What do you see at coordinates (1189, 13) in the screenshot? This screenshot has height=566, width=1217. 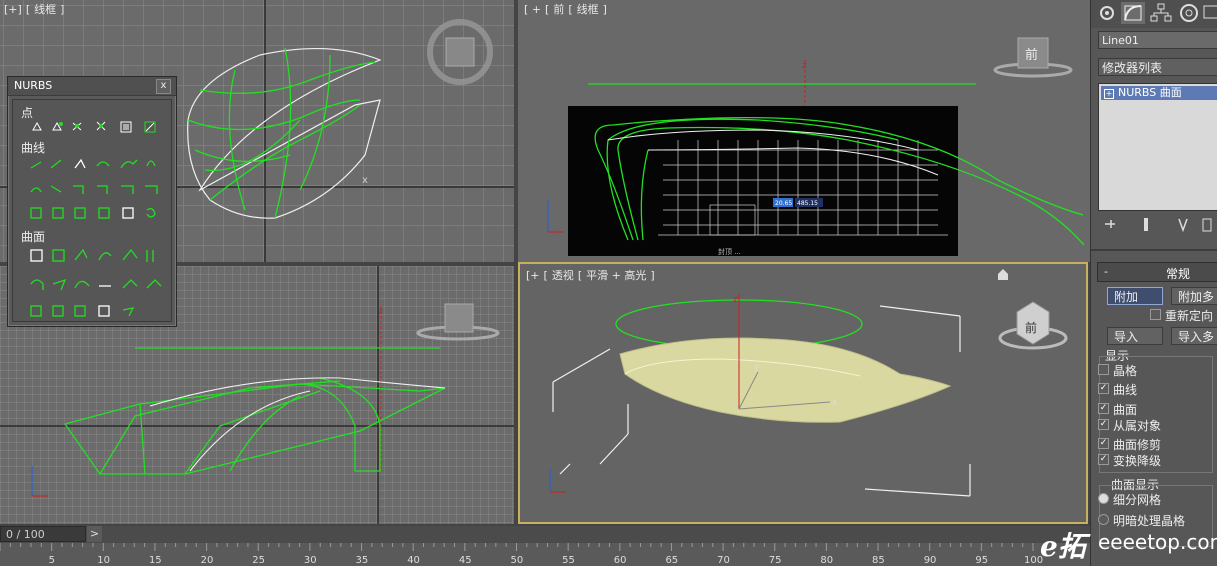 I see `motion-tab-icon` at bounding box center [1189, 13].